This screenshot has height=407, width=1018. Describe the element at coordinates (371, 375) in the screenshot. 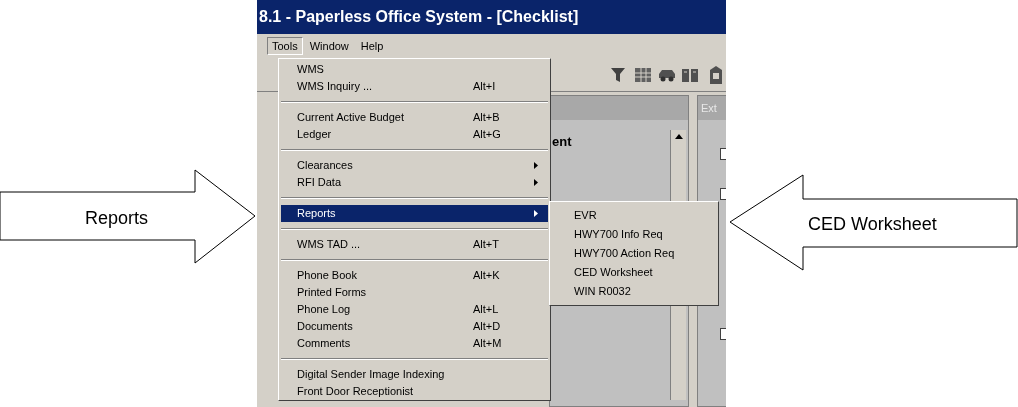

I see `menu-item-label: Digital Sender Image Indexing` at that location.